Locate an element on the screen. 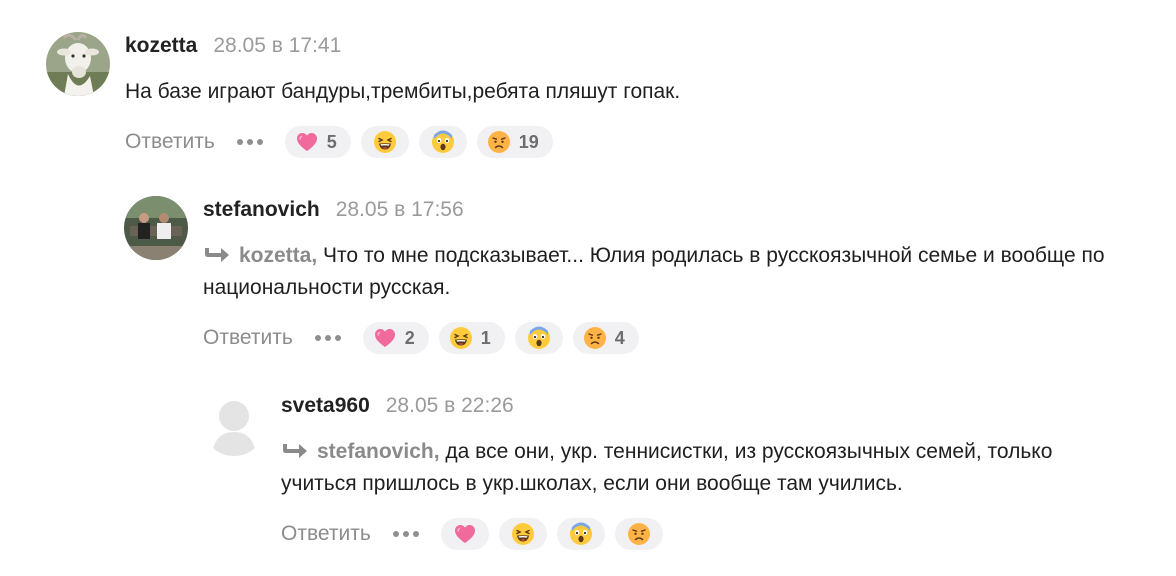 The height and width of the screenshot is (576, 1176). reaction-count: 19 is located at coordinates (528, 141).